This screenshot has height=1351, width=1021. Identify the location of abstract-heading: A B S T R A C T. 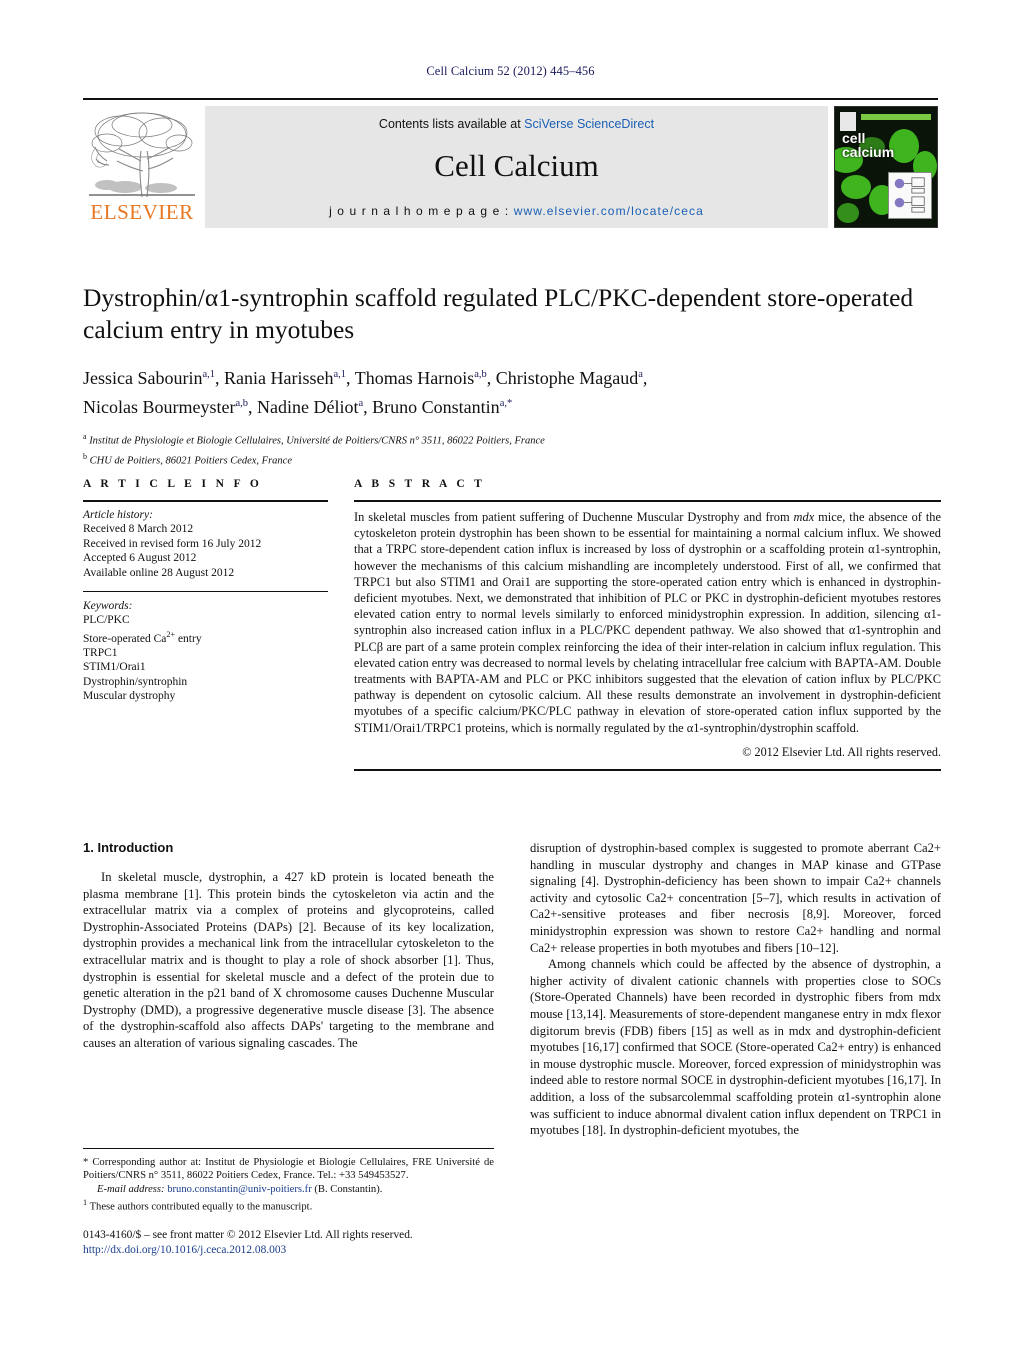
(420, 484).